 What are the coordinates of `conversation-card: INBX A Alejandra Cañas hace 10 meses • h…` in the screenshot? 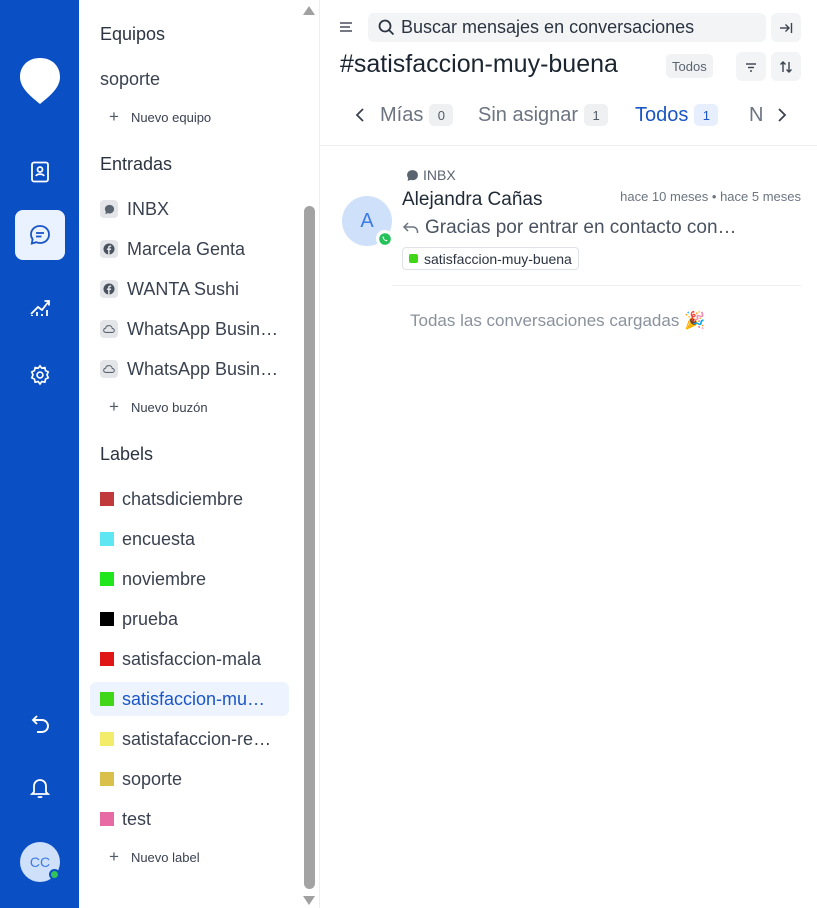 It's located at (578, 223).